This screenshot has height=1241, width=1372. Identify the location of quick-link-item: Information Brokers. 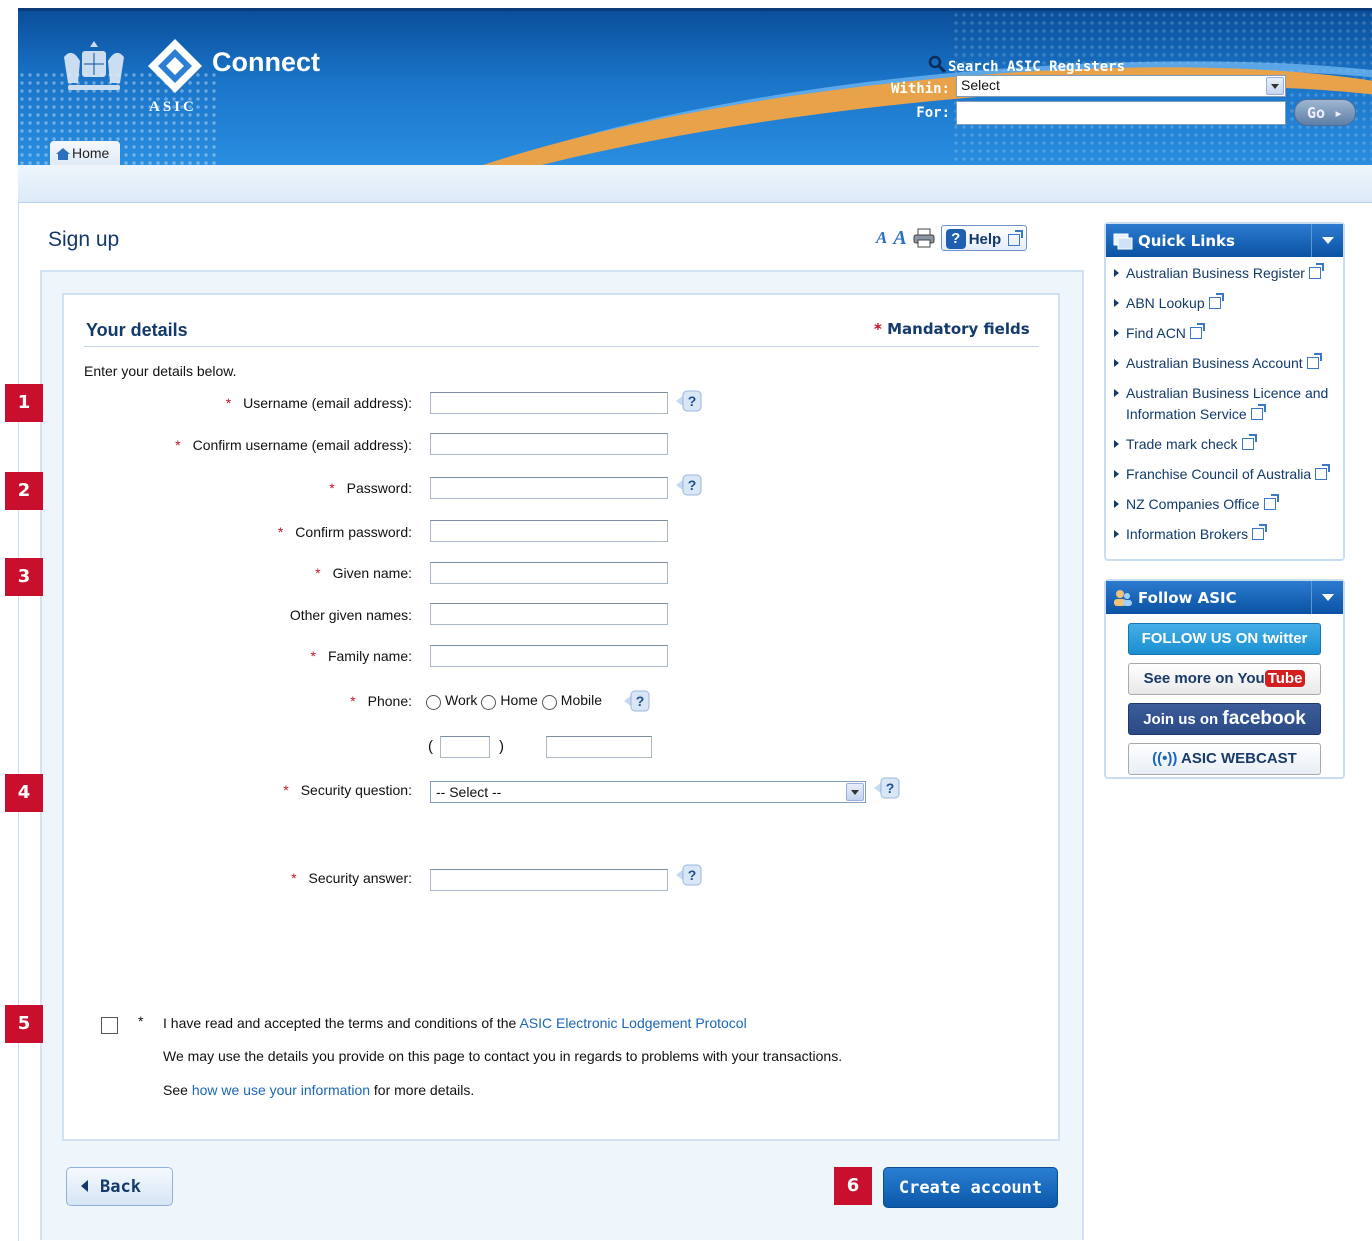
(1225, 534).